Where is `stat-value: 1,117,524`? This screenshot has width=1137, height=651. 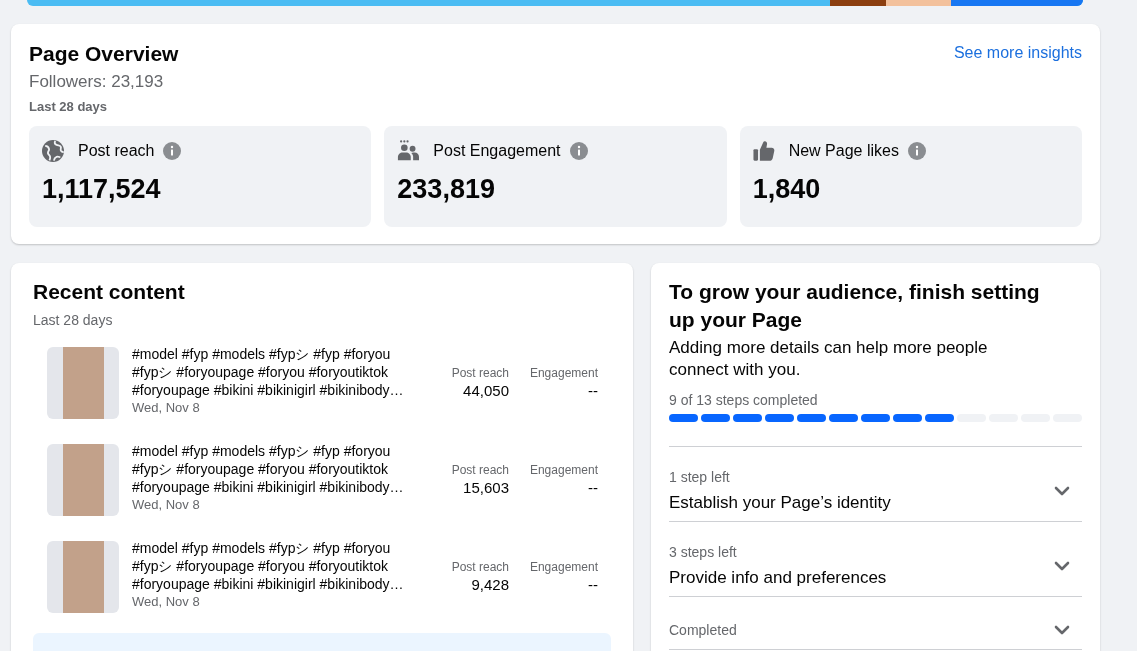 stat-value: 1,117,524 is located at coordinates (101, 189).